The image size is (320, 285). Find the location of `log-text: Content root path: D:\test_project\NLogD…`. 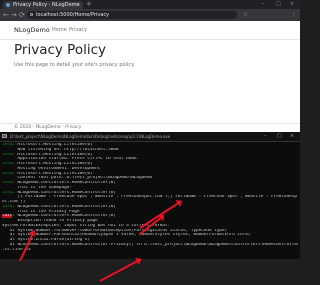

log-text: Content root path: D:\test_project\NLogD… is located at coordinates (77, 178).